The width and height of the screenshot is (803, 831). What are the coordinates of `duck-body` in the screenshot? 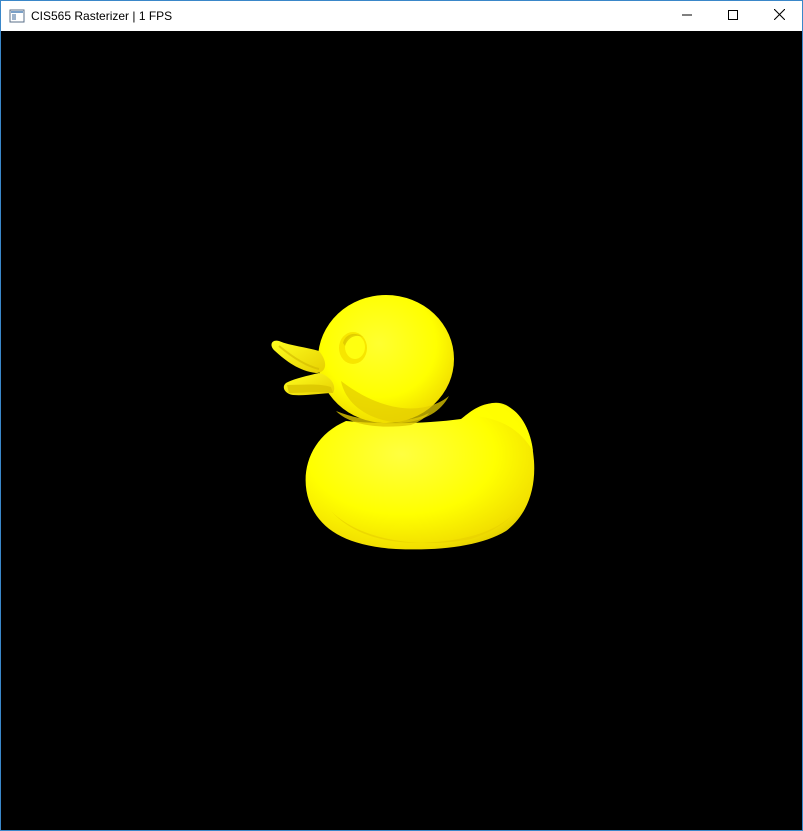 It's located at (420, 476).